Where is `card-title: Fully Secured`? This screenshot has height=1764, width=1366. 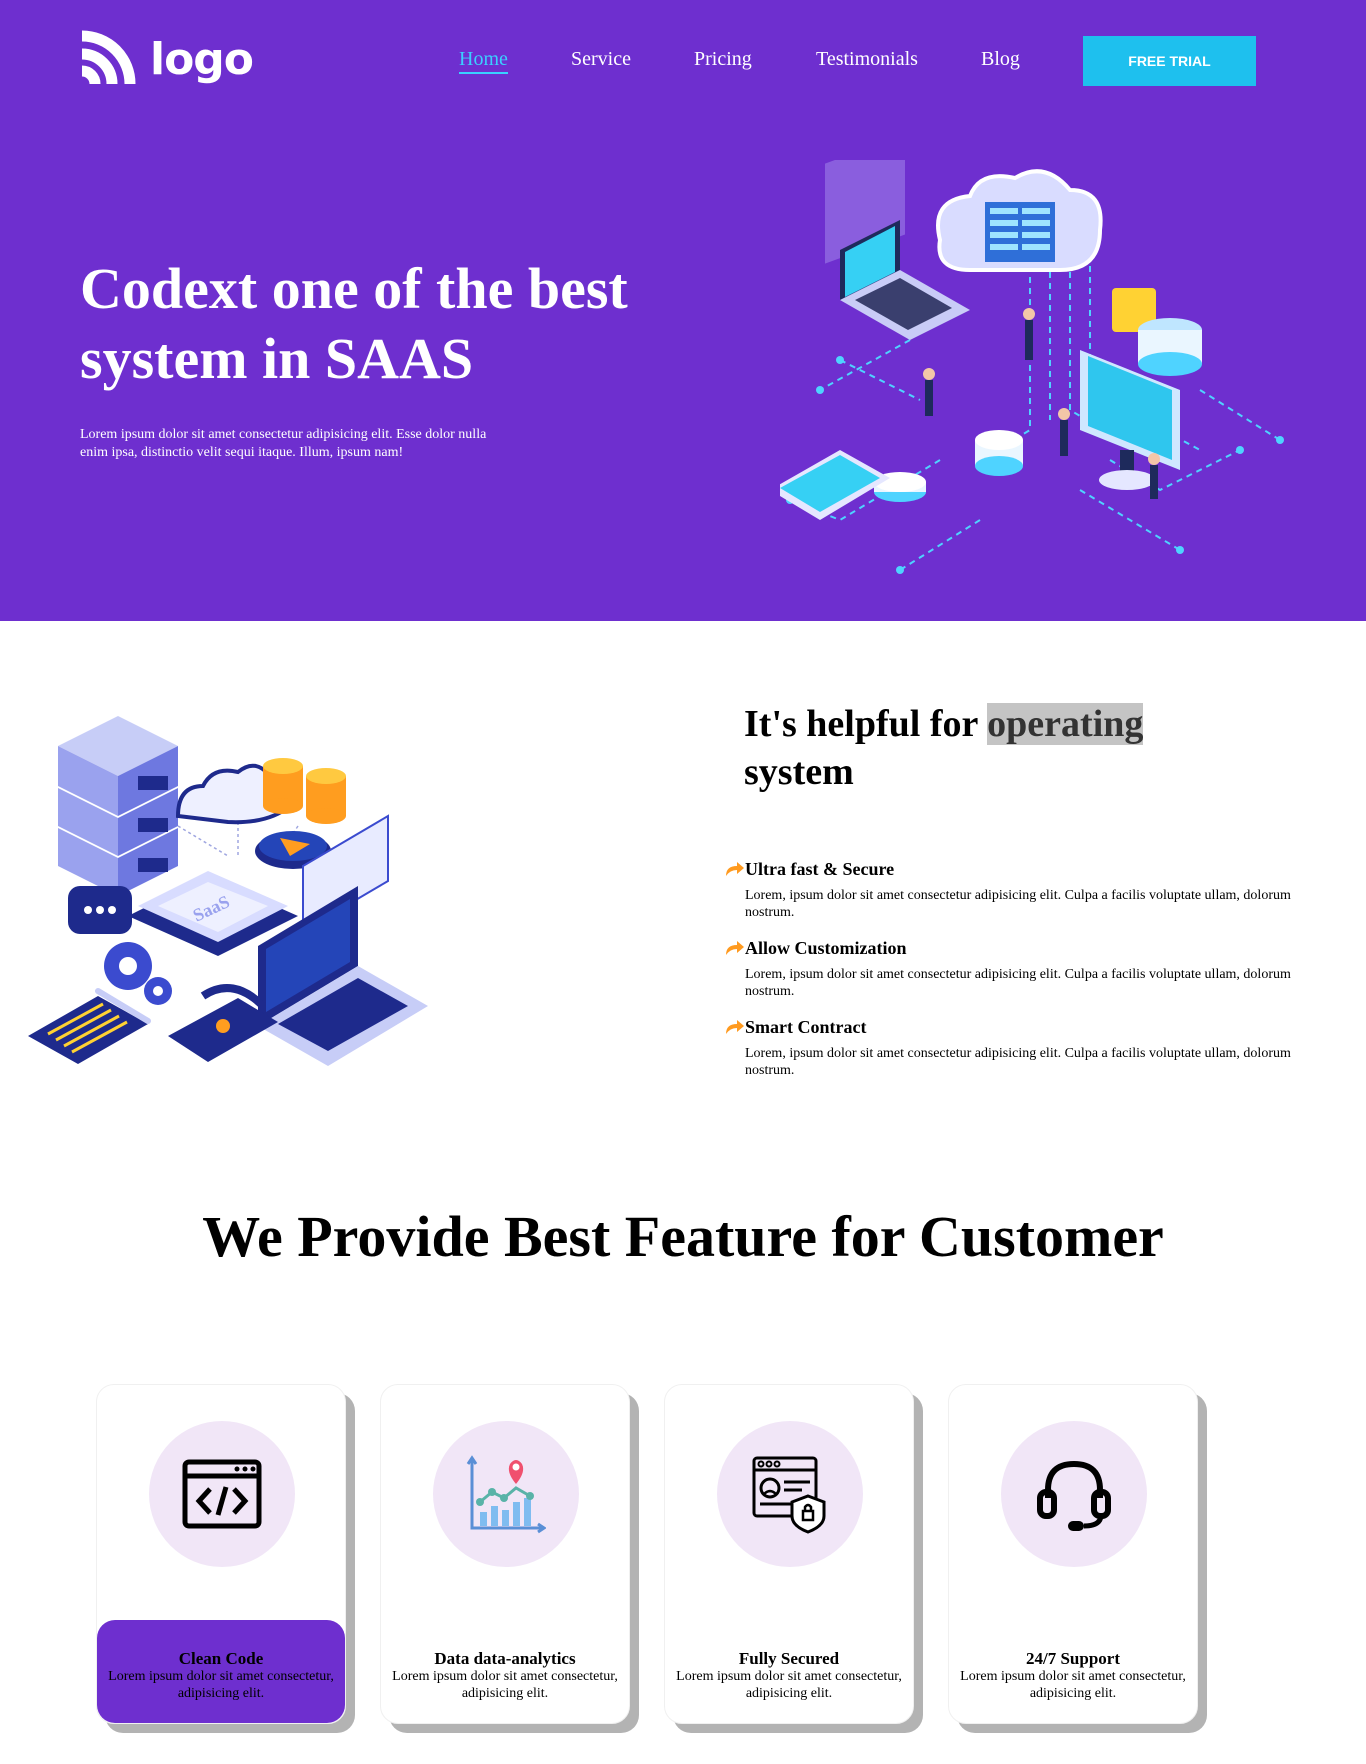
card-title: Fully Secured is located at coordinates (789, 1658).